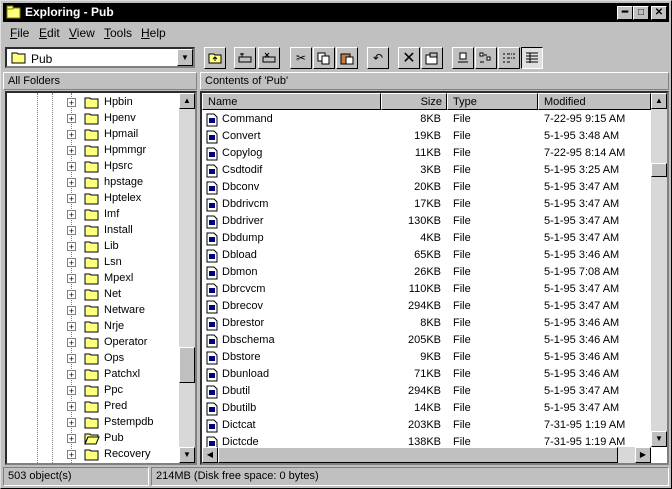 This screenshot has height=489, width=672. What do you see at coordinates (97, 295) in the screenshot?
I see `tree-folder: + Net` at bounding box center [97, 295].